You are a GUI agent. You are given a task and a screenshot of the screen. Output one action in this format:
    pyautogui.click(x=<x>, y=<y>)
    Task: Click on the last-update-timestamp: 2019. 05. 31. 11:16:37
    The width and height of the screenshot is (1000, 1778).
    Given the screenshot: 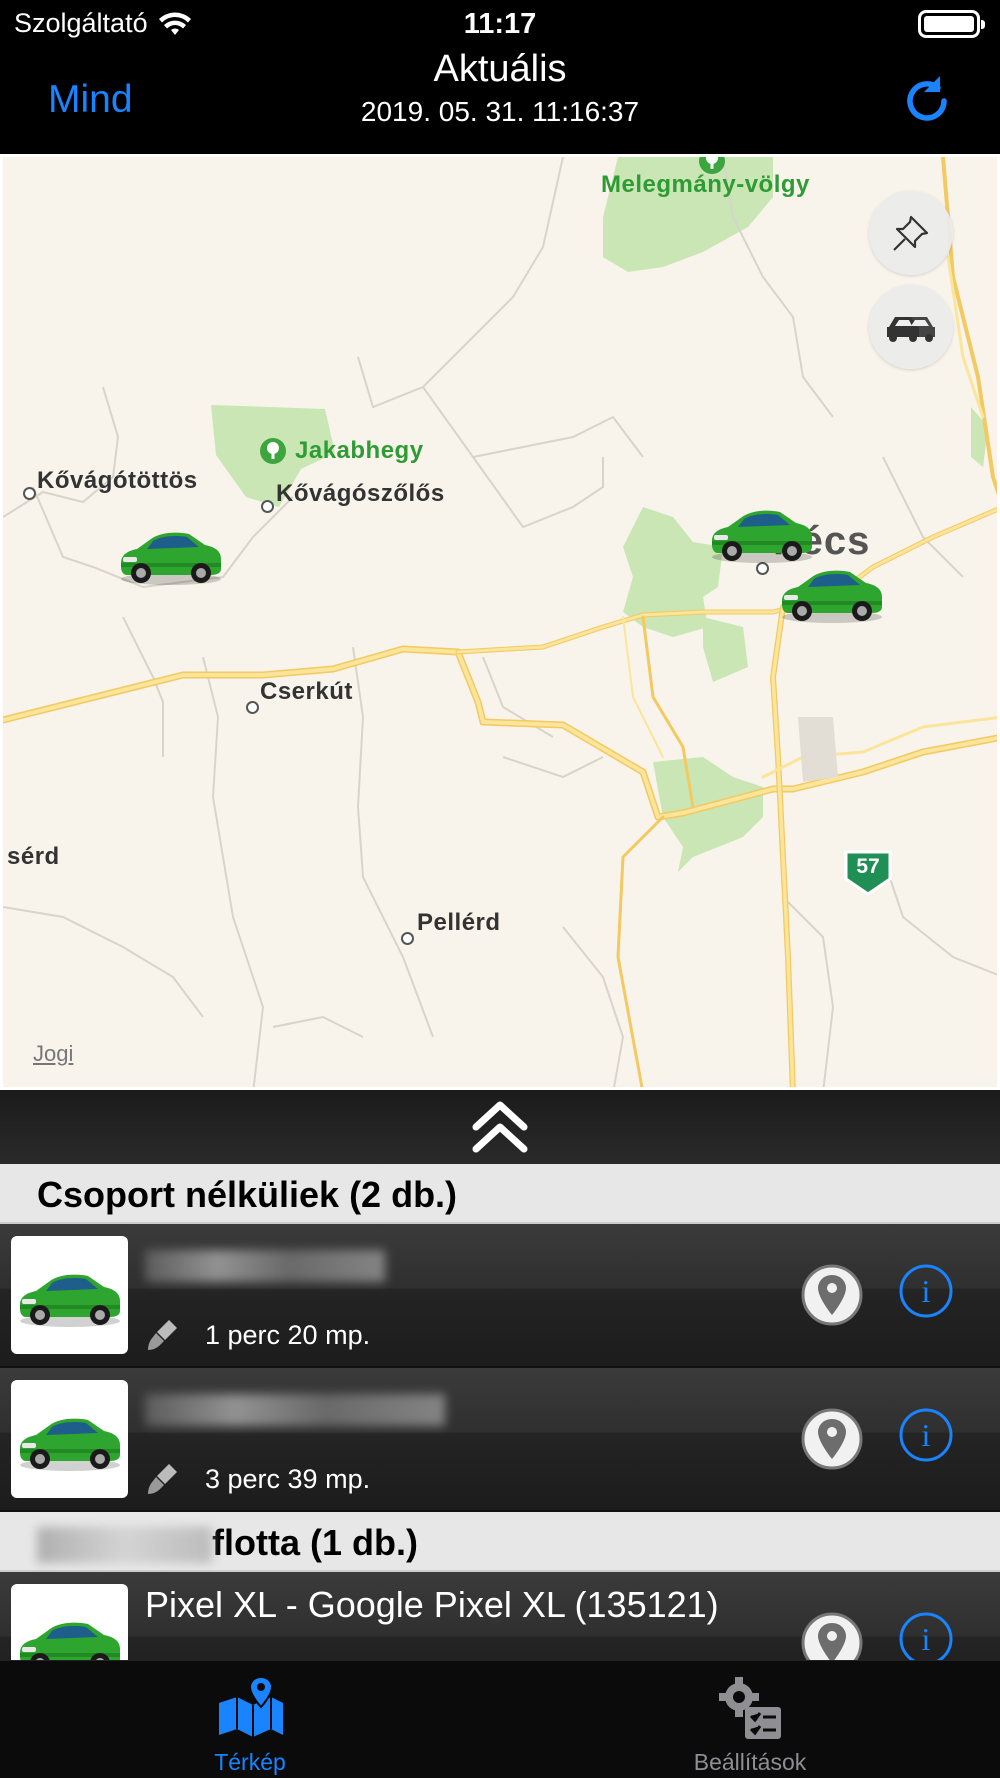 What is the action you would take?
    pyautogui.click(x=500, y=111)
    